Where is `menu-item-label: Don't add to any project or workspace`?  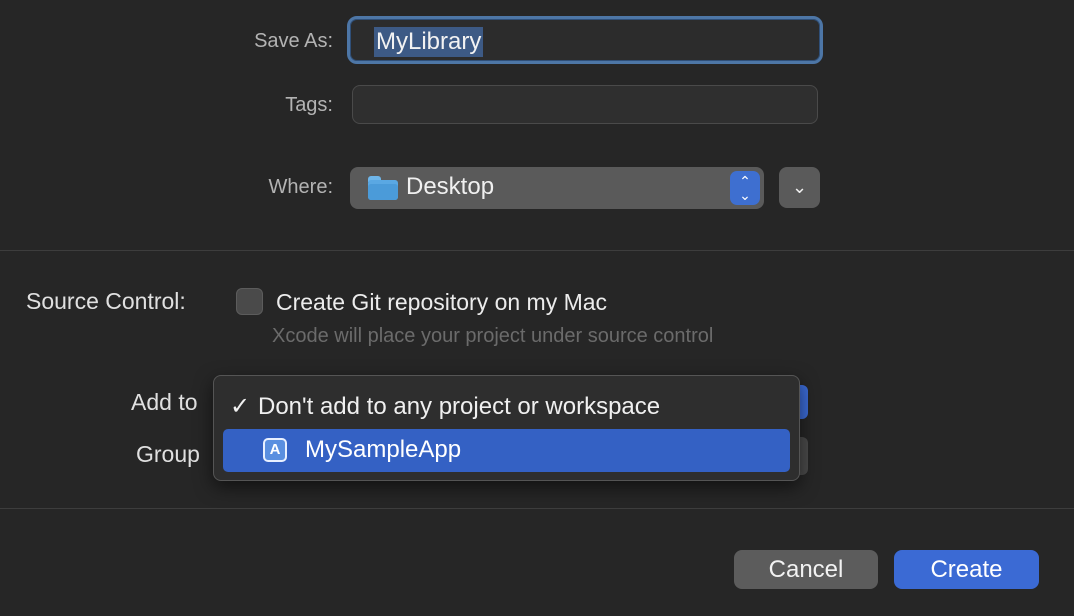
menu-item-label: Don't add to any project or workspace is located at coordinates (459, 406).